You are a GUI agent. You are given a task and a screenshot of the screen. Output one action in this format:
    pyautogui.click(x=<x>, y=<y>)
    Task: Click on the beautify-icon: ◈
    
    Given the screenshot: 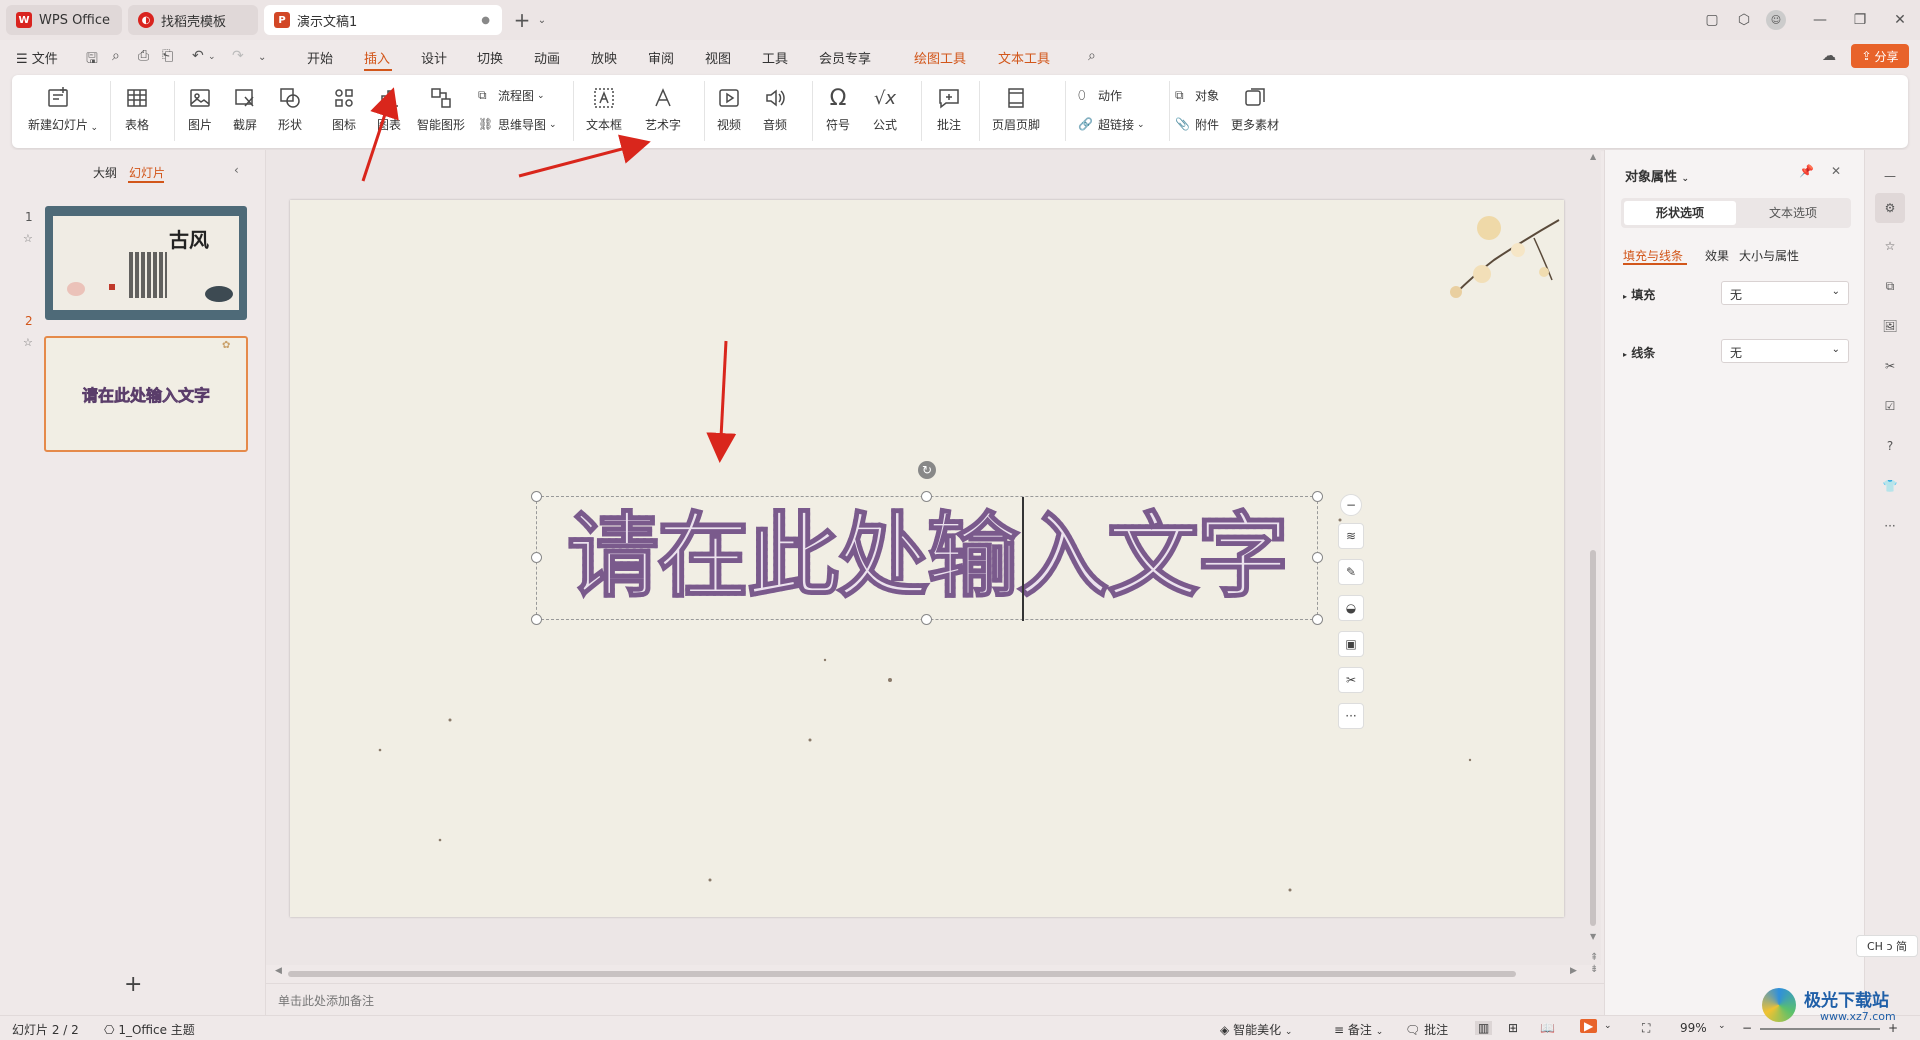 What is the action you would take?
    pyautogui.click(x=1225, y=1030)
    